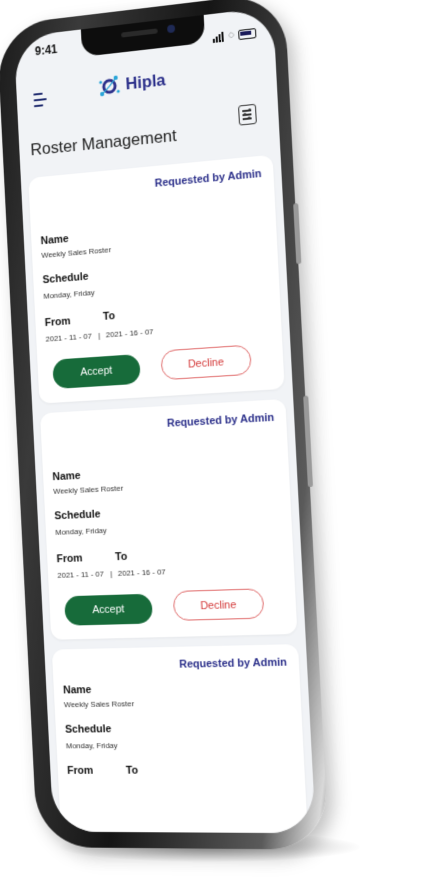  I want to click on menu-icon, so click(41, 100).